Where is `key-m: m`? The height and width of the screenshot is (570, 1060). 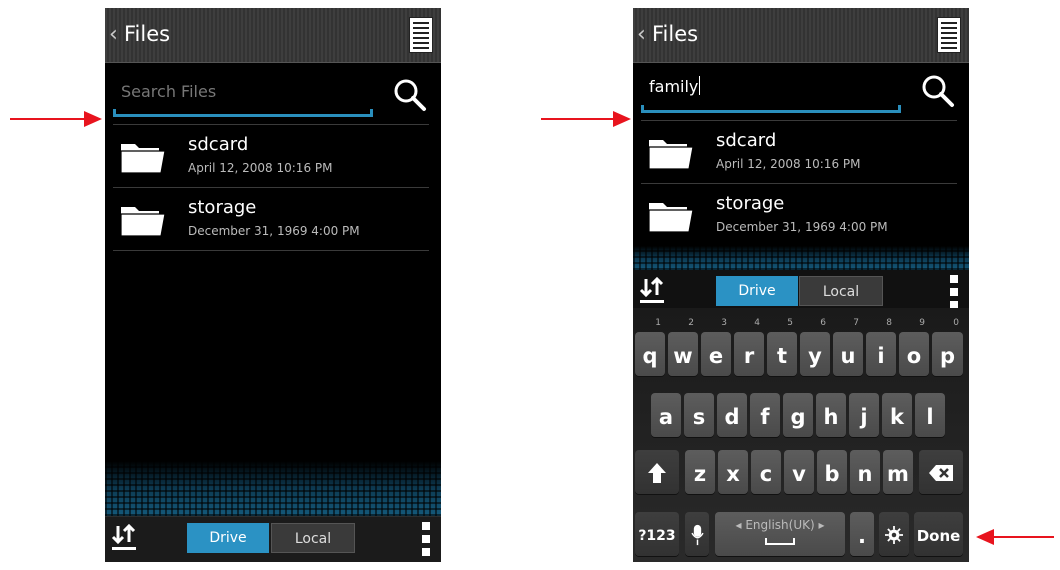 key-m: m is located at coordinates (898, 472).